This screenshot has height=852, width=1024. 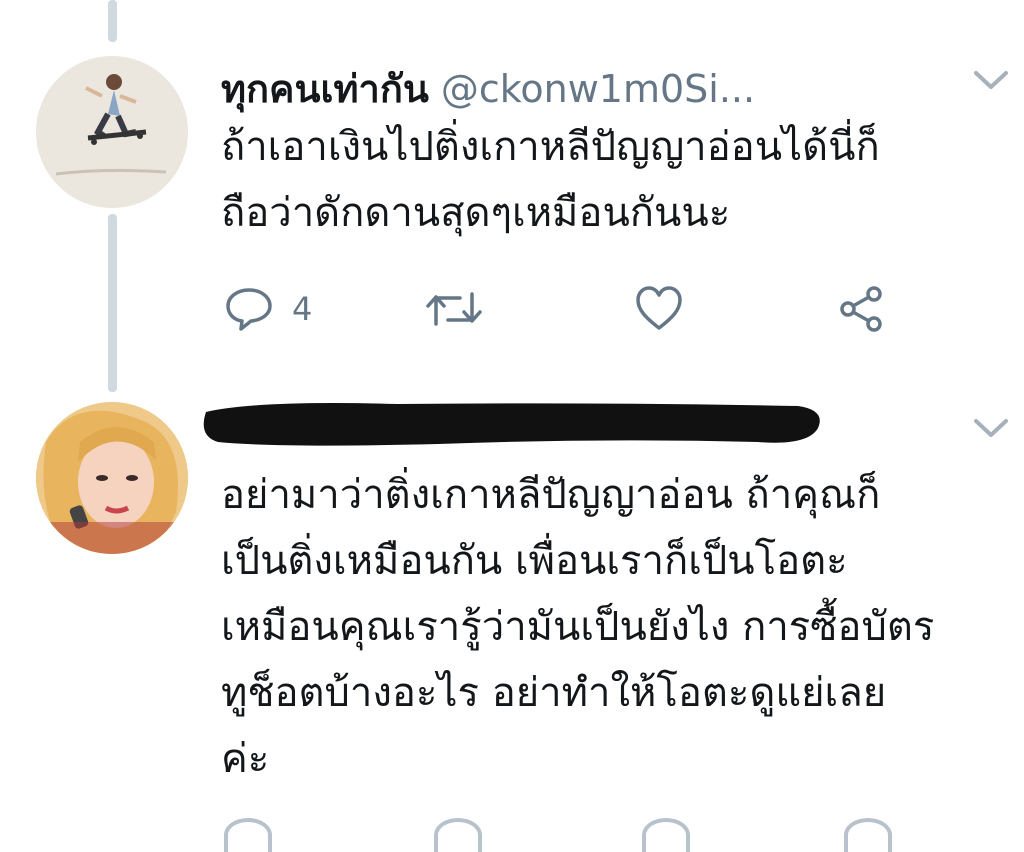 What do you see at coordinates (112, 303) in the screenshot?
I see `thread-line-middle` at bounding box center [112, 303].